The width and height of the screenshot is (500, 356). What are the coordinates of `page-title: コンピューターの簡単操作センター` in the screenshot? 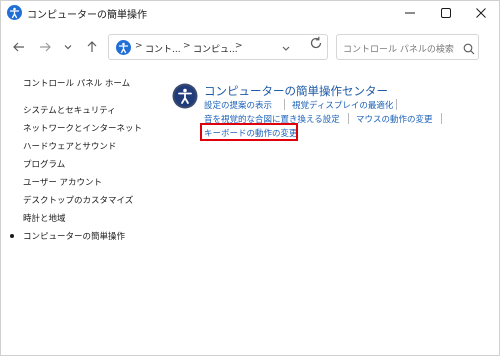 It's located at (296, 91).